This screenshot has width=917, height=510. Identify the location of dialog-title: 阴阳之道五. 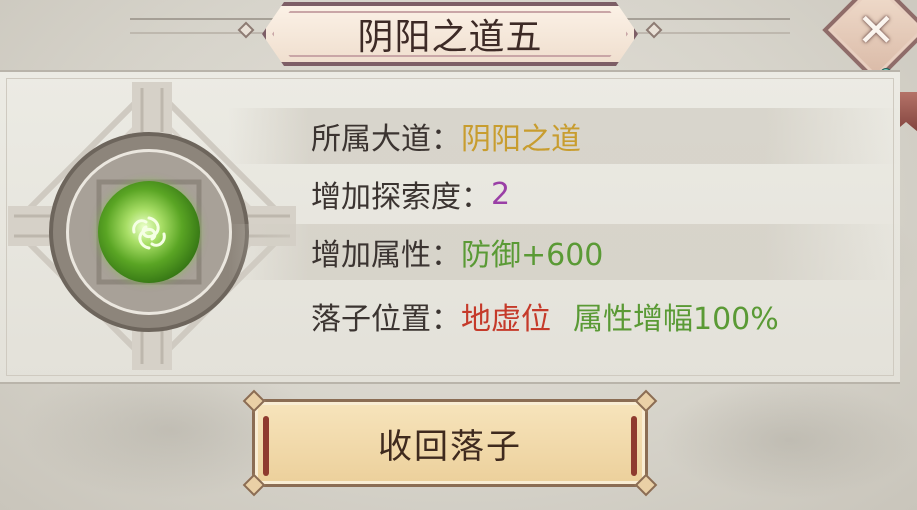
(450, 37).